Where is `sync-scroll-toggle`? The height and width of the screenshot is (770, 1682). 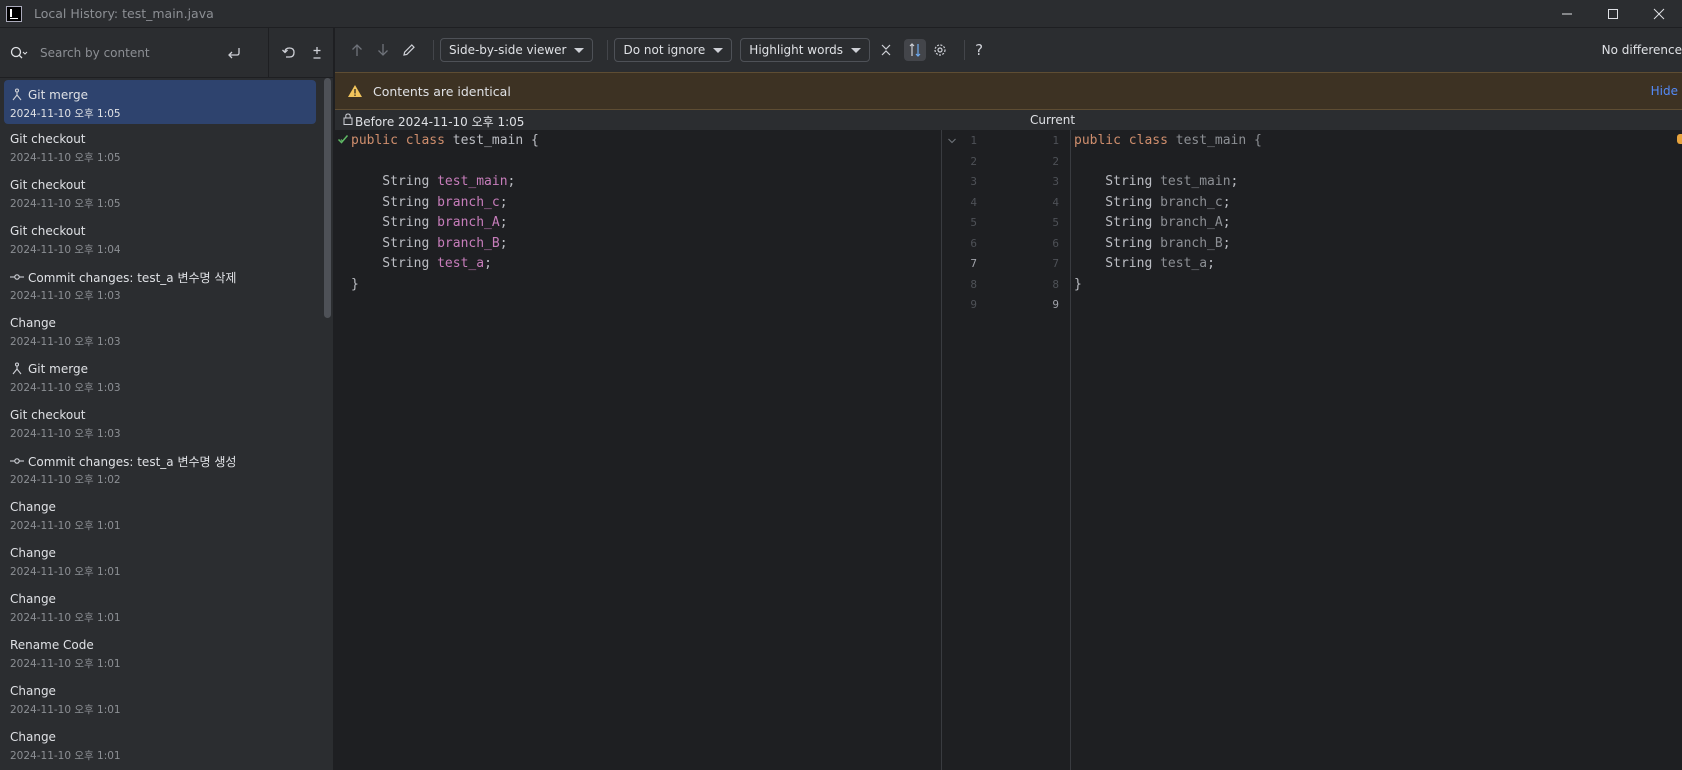
sync-scroll-toggle is located at coordinates (915, 50).